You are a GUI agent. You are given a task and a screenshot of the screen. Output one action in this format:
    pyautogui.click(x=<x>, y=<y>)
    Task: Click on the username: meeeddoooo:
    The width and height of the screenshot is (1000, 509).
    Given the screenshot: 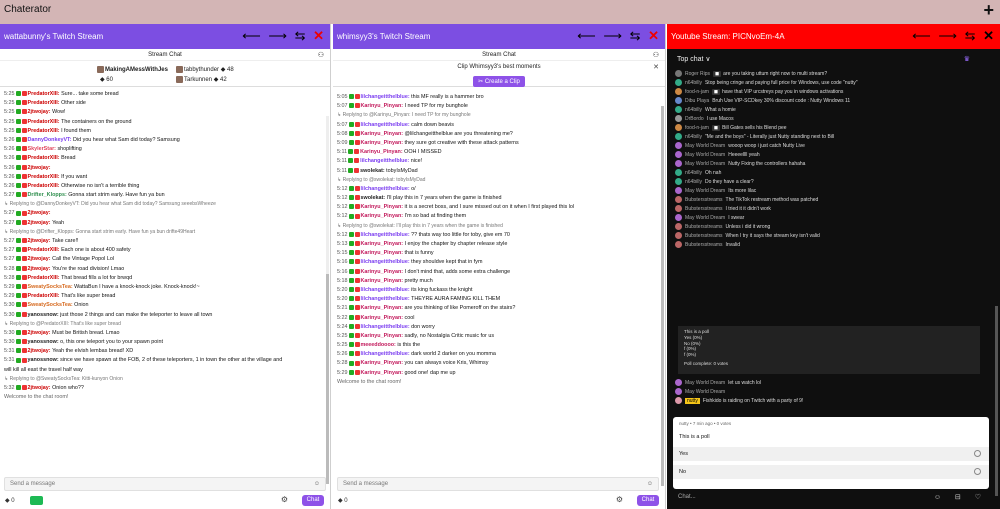 What is the action you would take?
    pyautogui.click(x=379, y=345)
    